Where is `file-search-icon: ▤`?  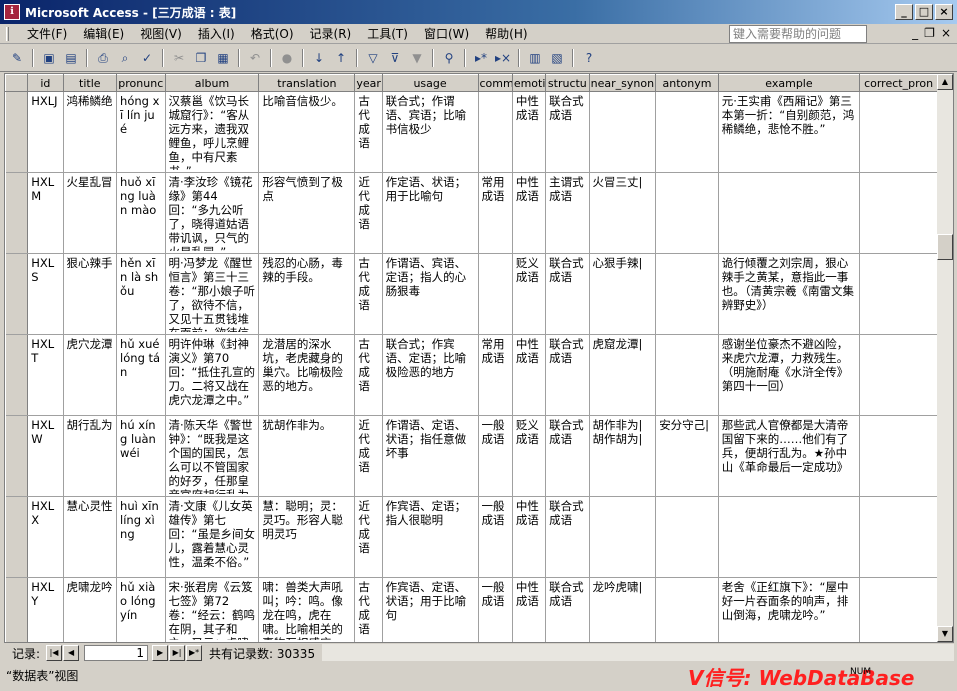
file-search-icon: ▤ is located at coordinates (71, 58).